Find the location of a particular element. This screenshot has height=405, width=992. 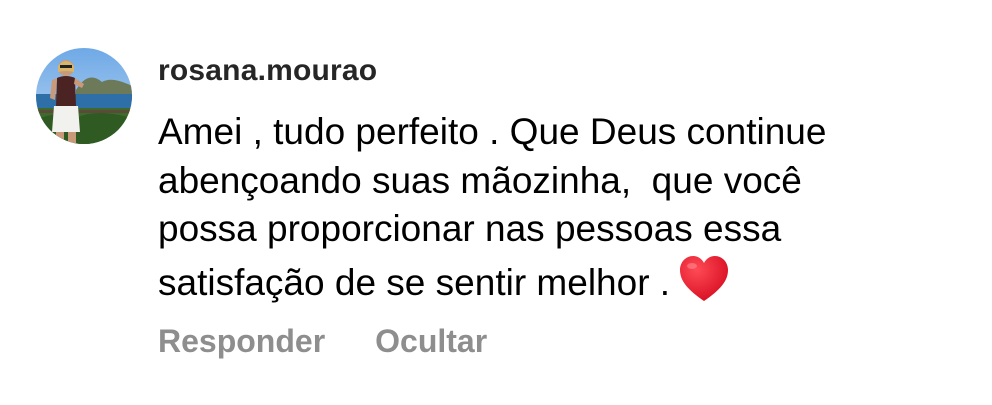

comment-actions: Responder Ocultar is located at coordinates (322, 341).